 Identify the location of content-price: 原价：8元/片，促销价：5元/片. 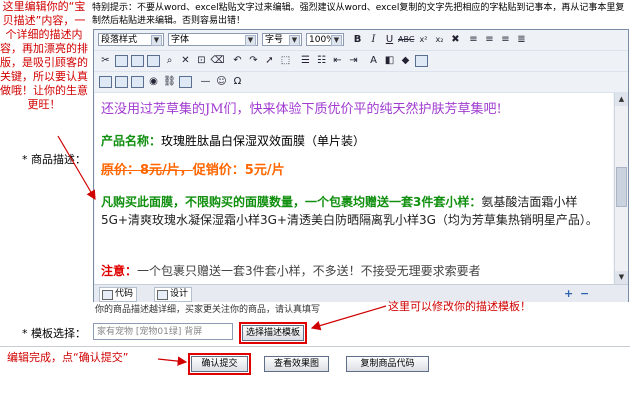
(193, 171).